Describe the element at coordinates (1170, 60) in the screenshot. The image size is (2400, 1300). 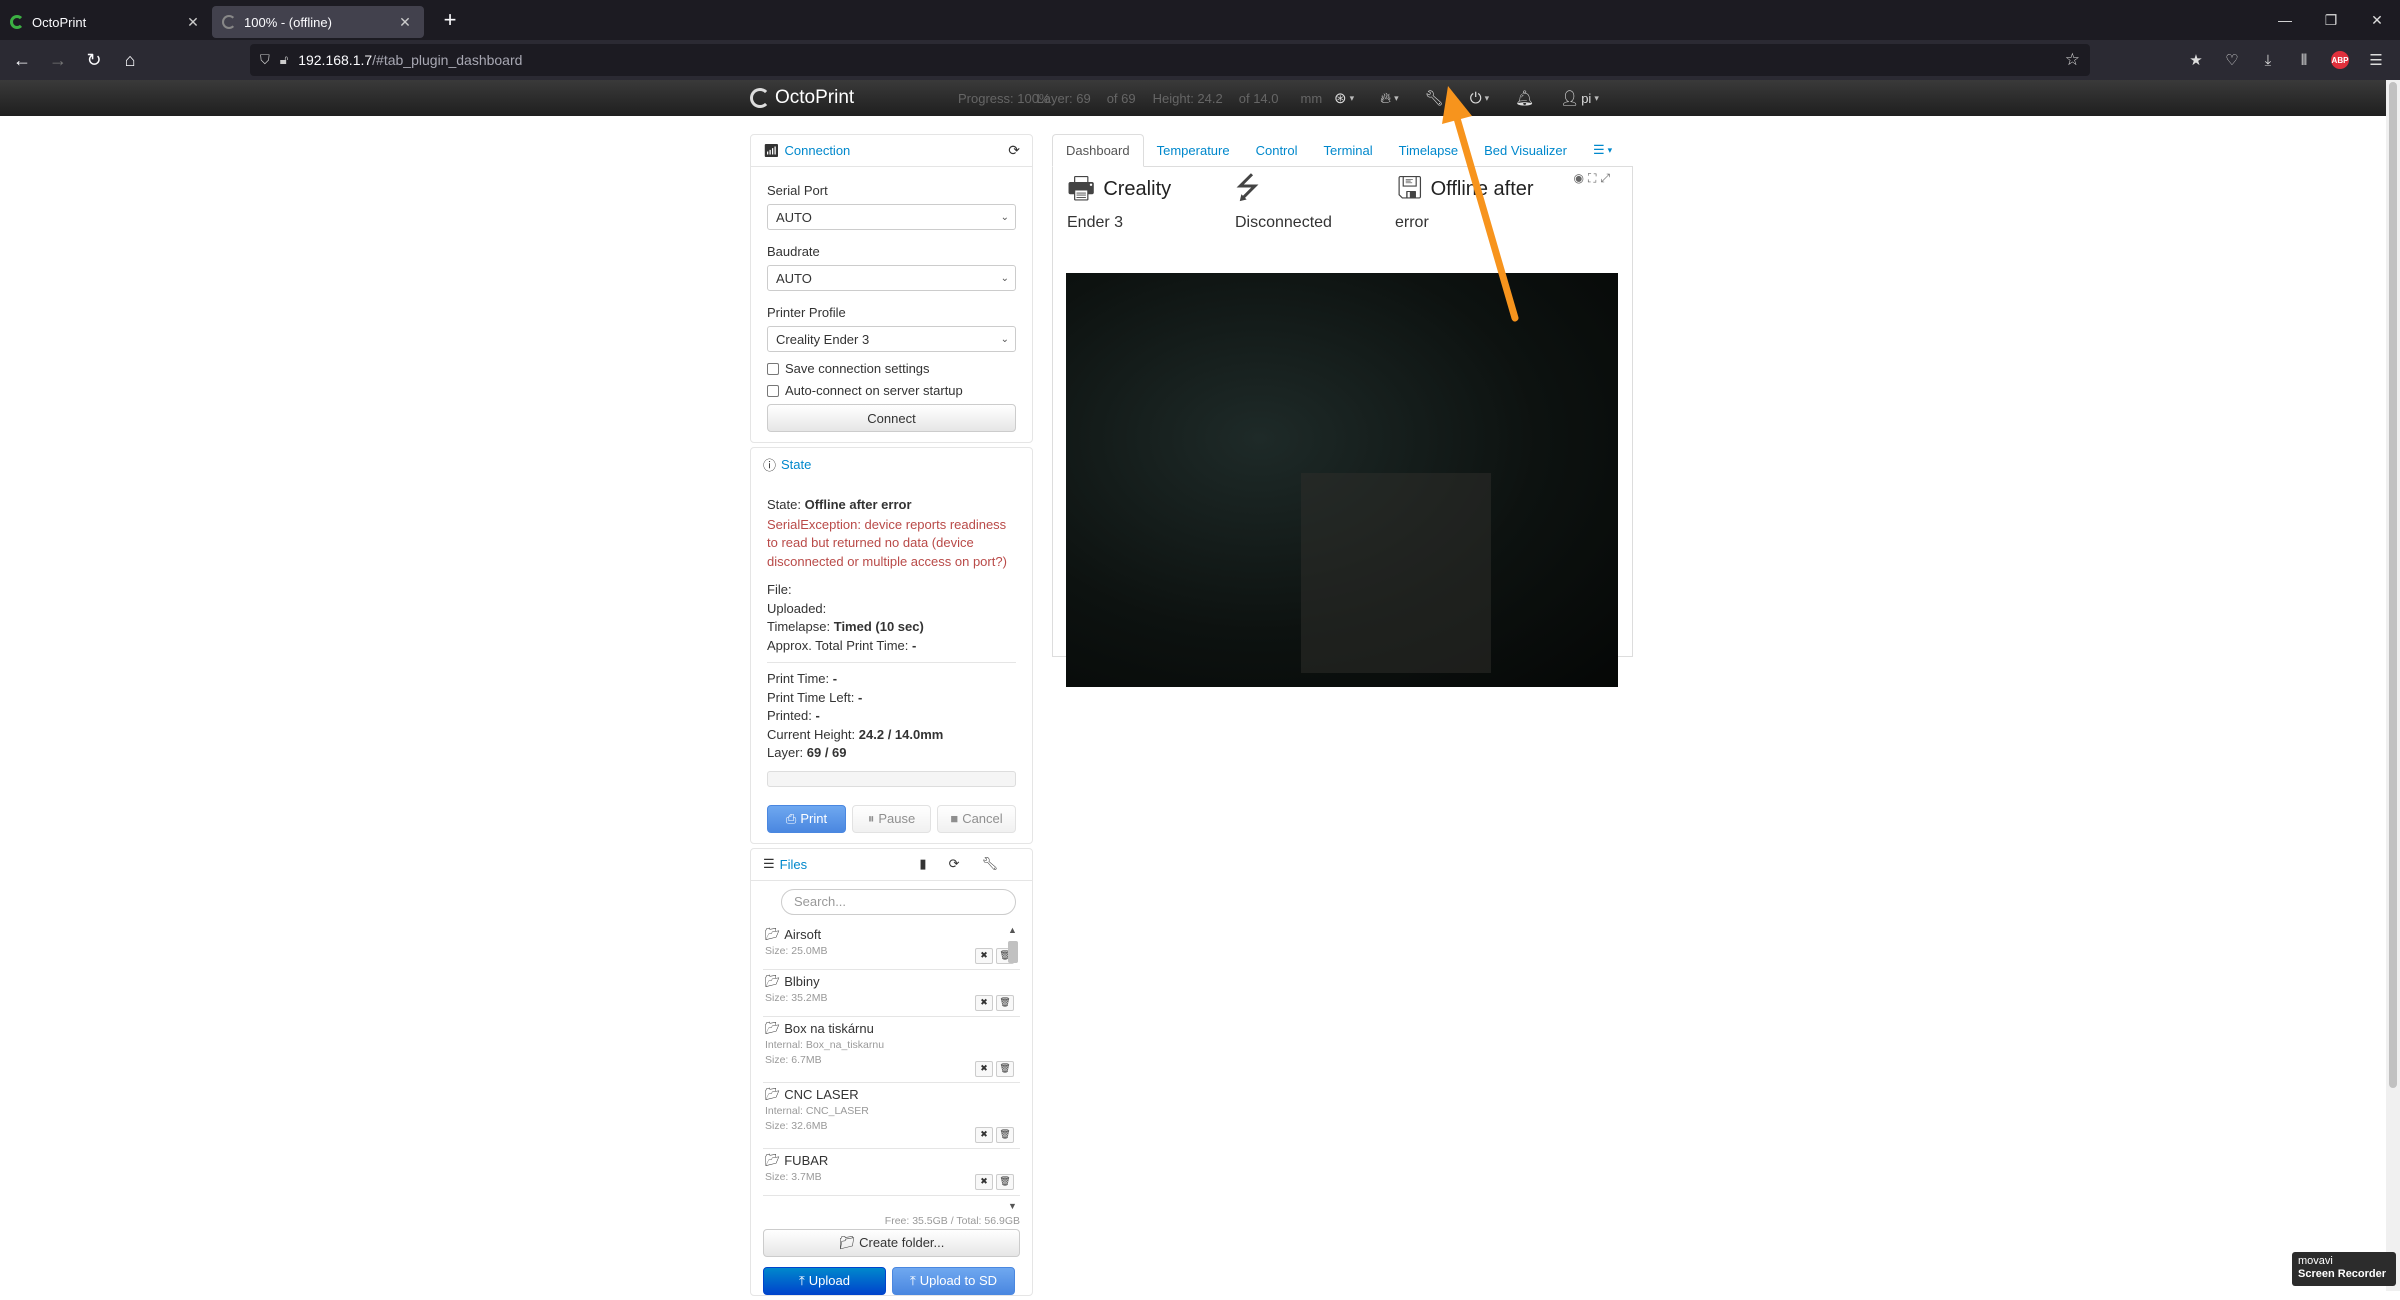
I see `url-bar: ⛉ 🔓︎ 192.168.1.7/#tab_plugin_dashboard ☆` at that location.